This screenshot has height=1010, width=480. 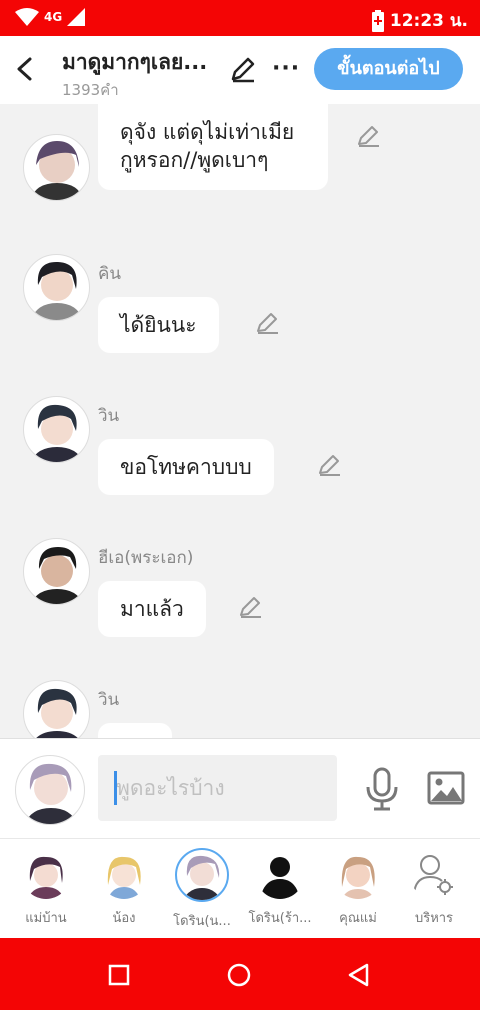 What do you see at coordinates (382, 789) in the screenshot?
I see `microphone-icon` at bounding box center [382, 789].